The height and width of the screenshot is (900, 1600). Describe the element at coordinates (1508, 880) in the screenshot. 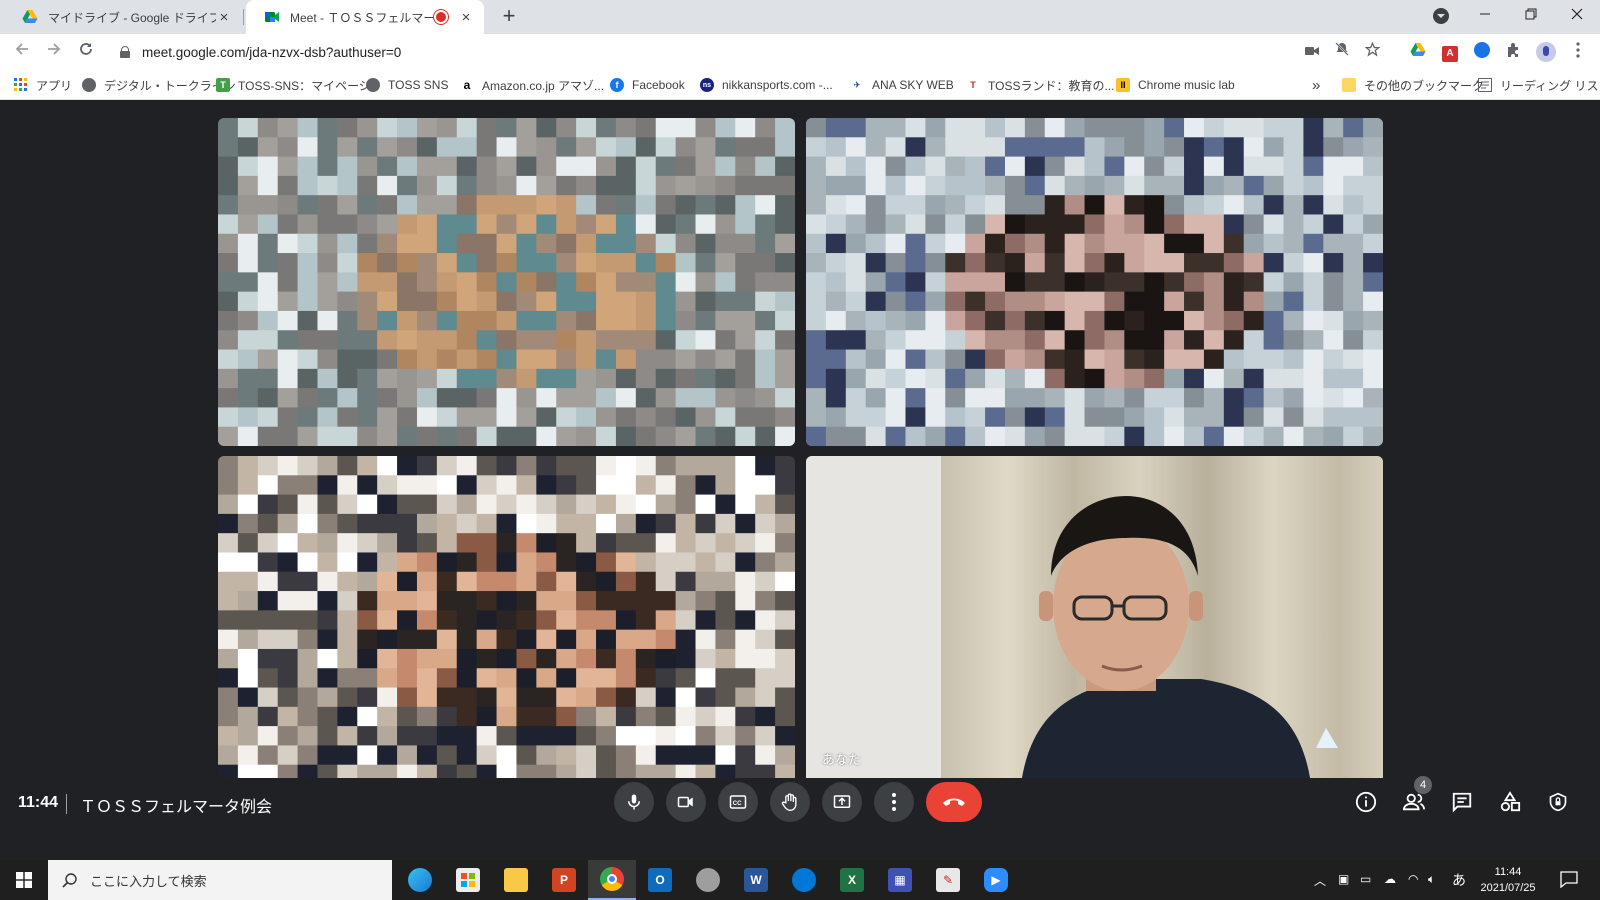

I see `taskbar-clock: 11:44 2021/07/25` at that location.